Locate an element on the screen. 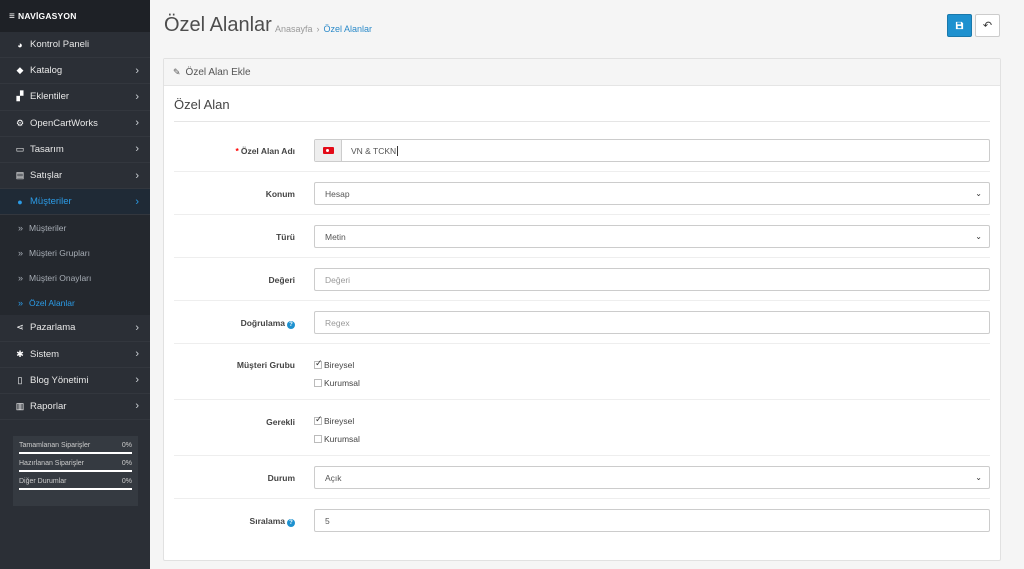 Image resolution: width=1024 pixels, height=569 pixels. sidebar-item-label: Satışlar is located at coordinates (46, 176).